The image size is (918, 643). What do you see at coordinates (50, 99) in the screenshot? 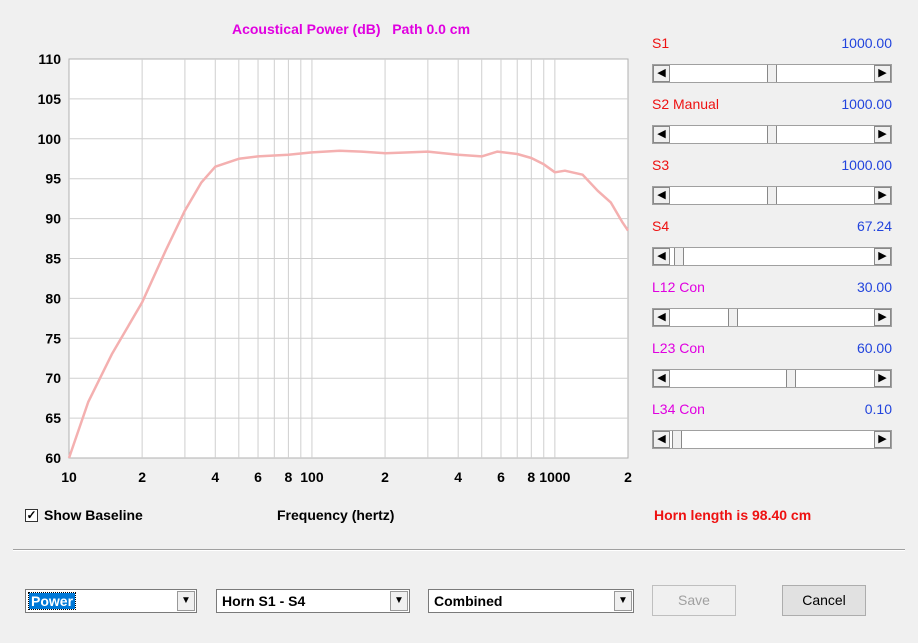
I see `y-tick-label: 105` at bounding box center [50, 99].